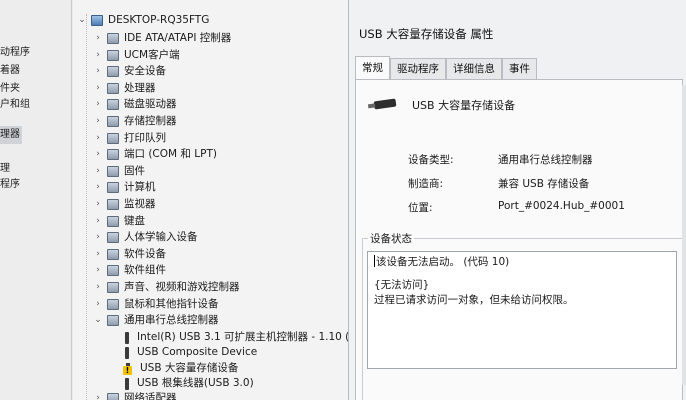 Image resolution: width=686 pixels, height=400 pixels. I want to click on ide-controller-icon, so click(113, 38).